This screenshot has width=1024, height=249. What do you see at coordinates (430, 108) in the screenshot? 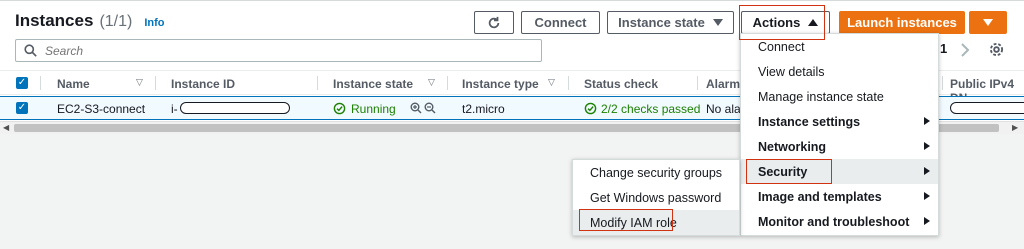
I see `zoom-out-icon` at bounding box center [430, 108].